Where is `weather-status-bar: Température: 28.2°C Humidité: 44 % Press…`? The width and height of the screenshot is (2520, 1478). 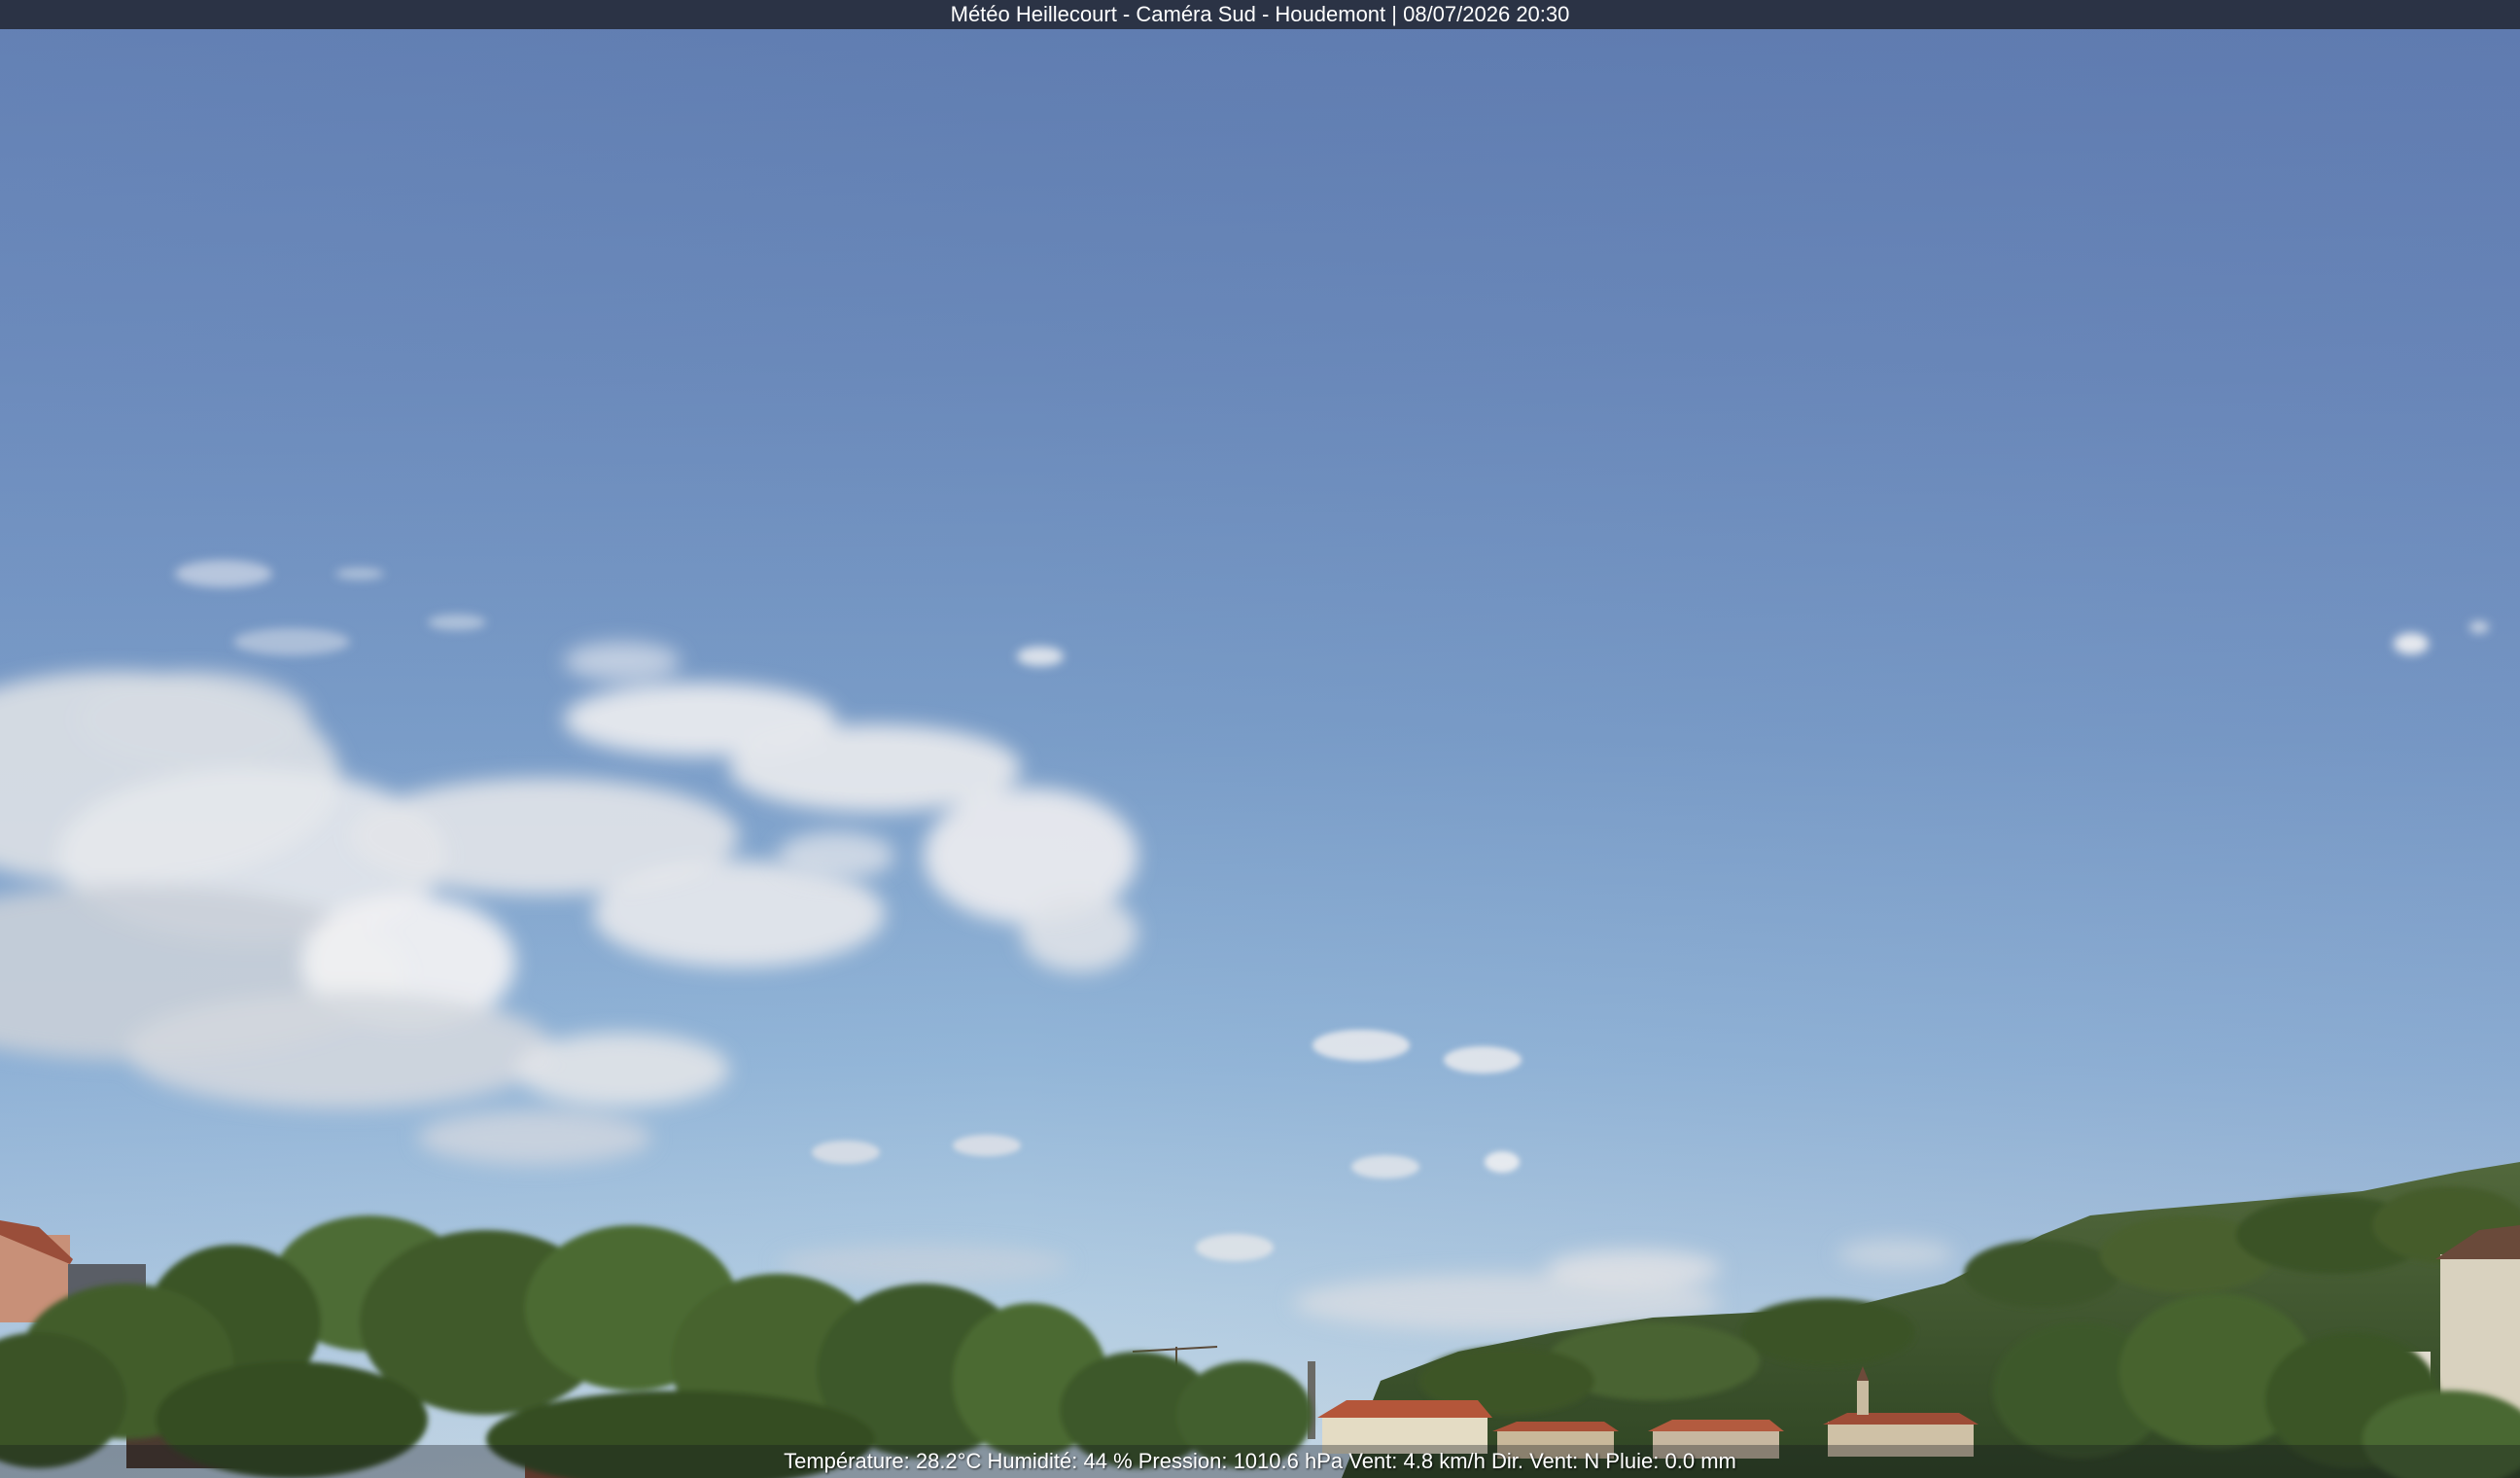
weather-status-bar: Température: 28.2°C Humidité: 44 % Press… is located at coordinates (1260, 1461).